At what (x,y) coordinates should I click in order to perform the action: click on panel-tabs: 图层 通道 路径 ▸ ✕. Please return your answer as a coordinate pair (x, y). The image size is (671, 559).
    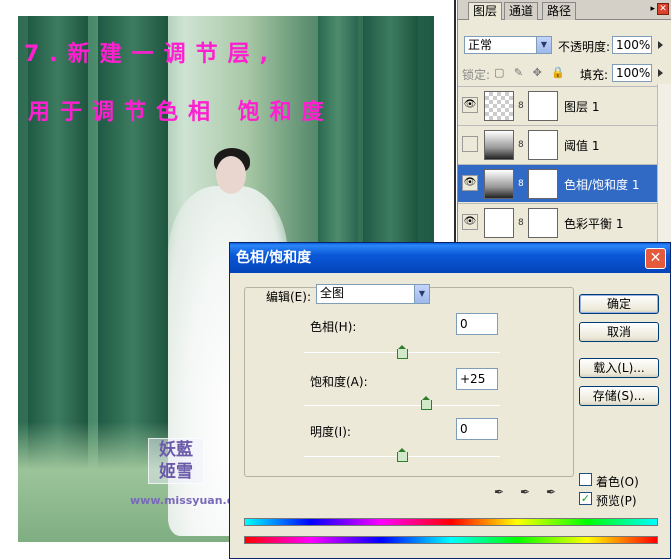
    Looking at the image, I should click on (564, 10).